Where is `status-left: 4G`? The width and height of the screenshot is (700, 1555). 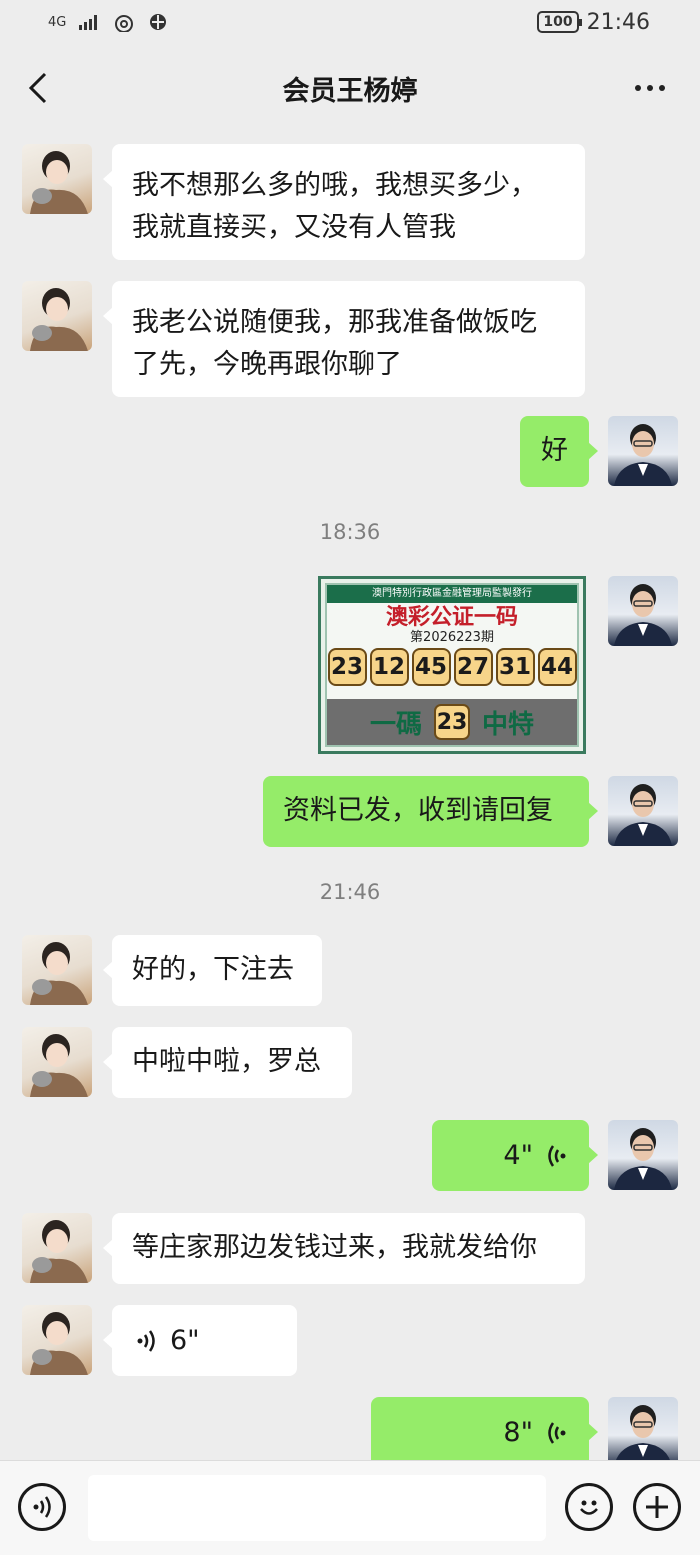
status-left: 4G is located at coordinates (108, 22).